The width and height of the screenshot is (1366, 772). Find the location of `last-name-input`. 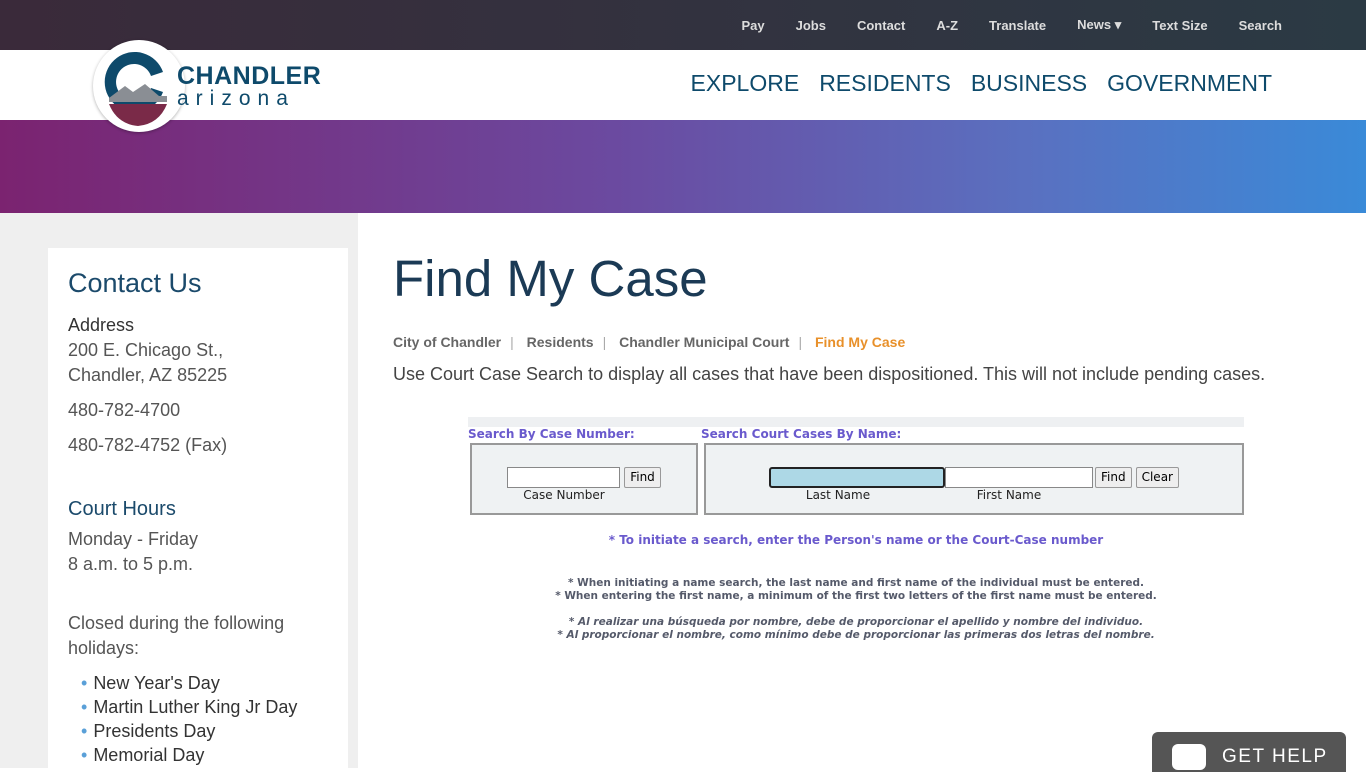

last-name-input is located at coordinates (857, 477).